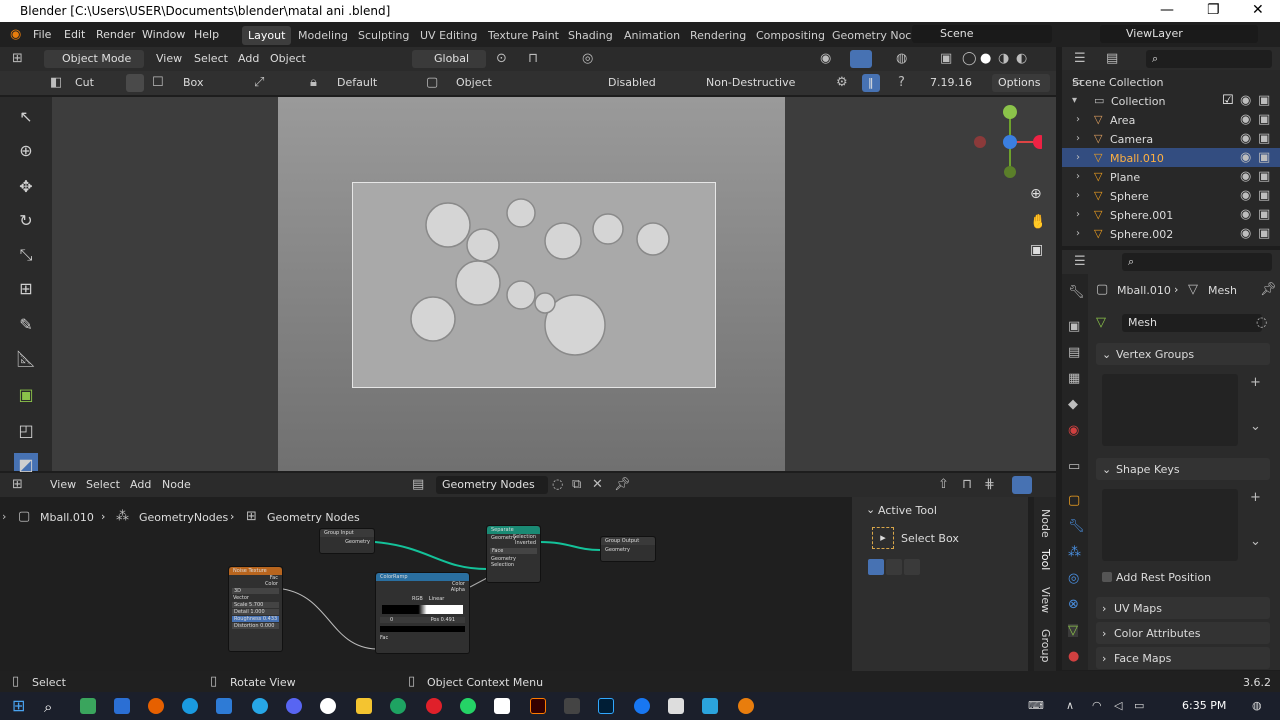  What do you see at coordinates (294, 706) in the screenshot?
I see `discord-icon` at bounding box center [294, 706].